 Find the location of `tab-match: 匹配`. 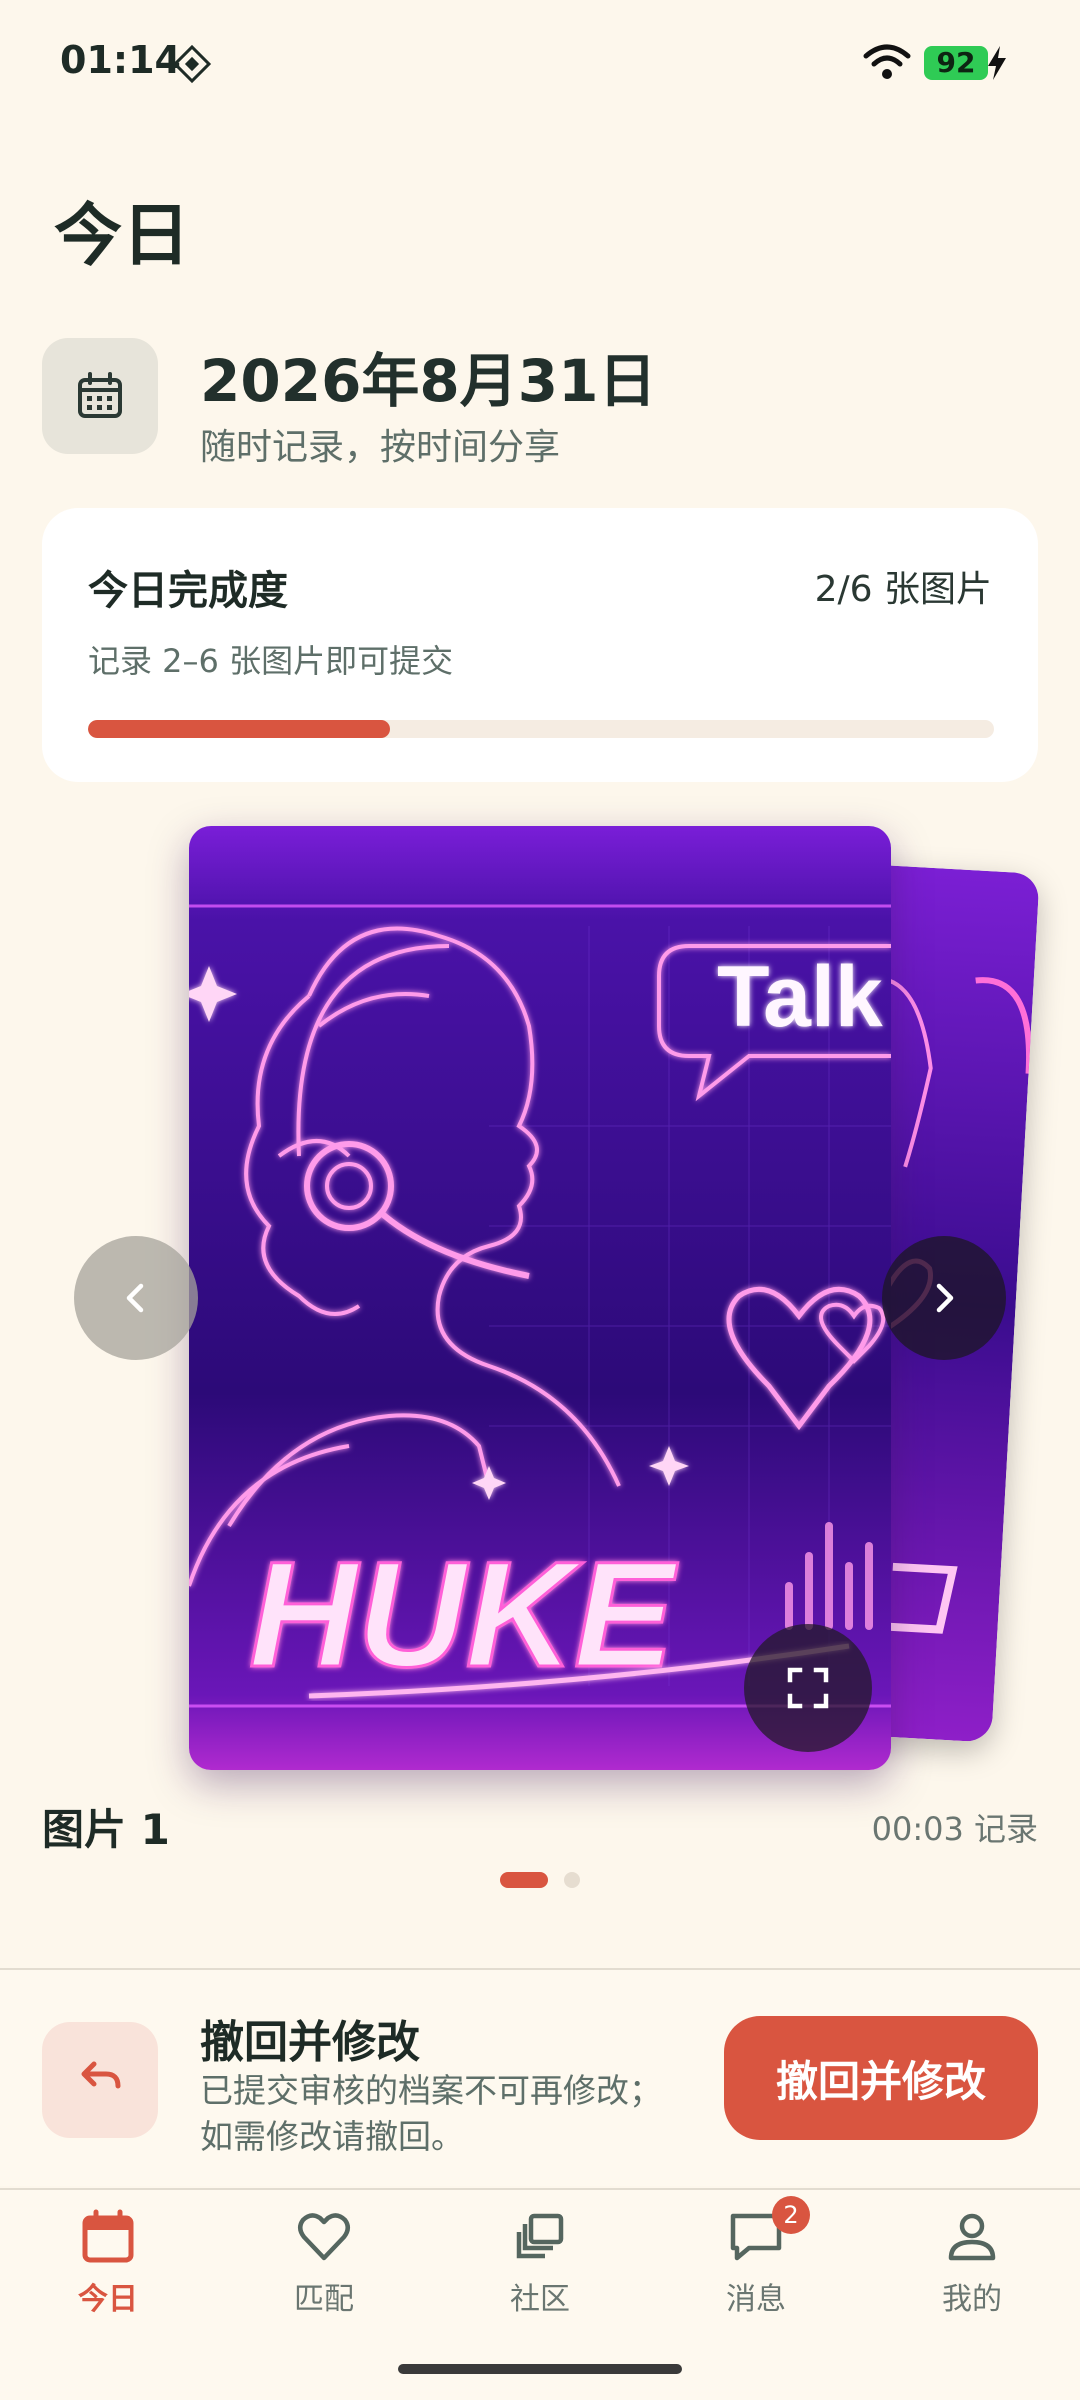

tab-match: 匹配 is located at coordinates (324, 2263).